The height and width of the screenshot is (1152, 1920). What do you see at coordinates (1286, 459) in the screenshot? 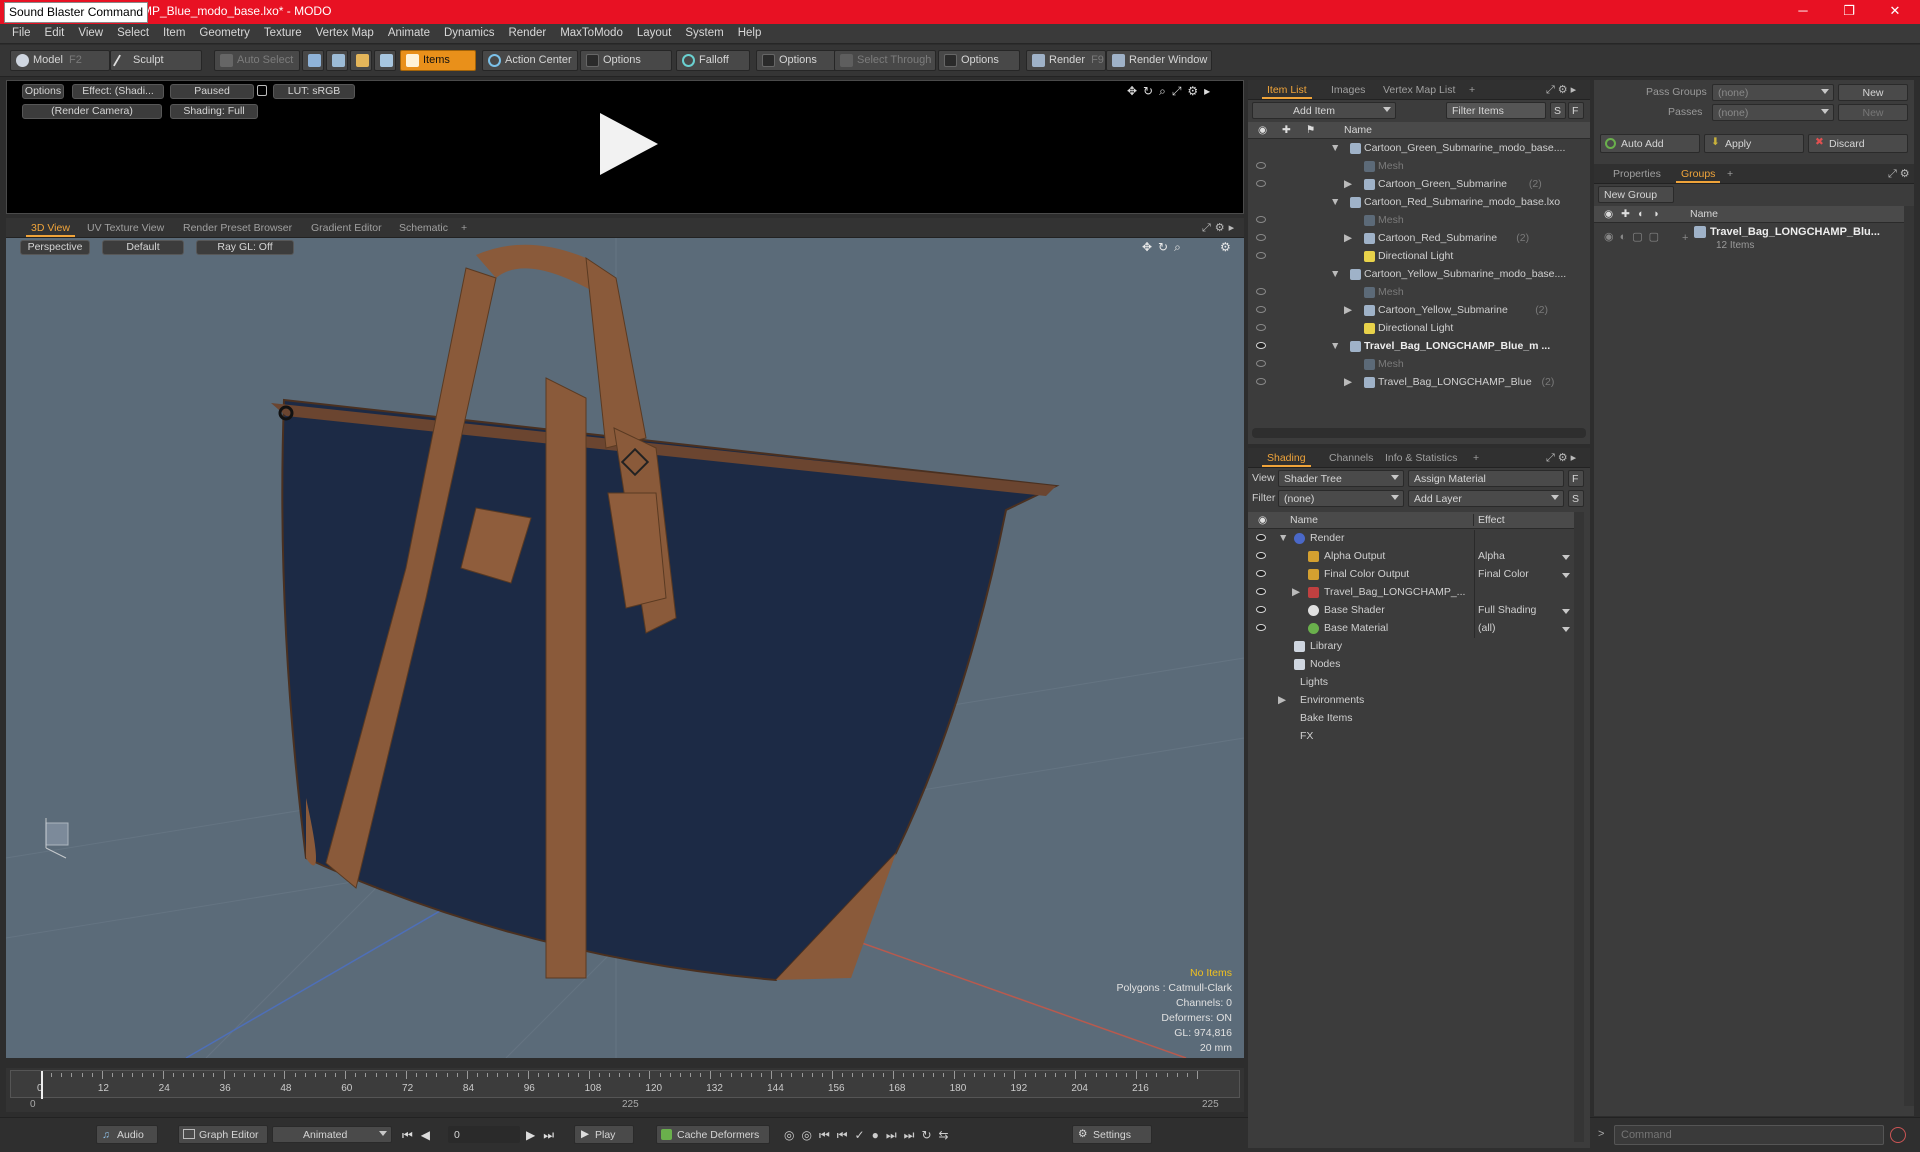
I see `tab-shading: Shading` at bounding box center [1286, 459].